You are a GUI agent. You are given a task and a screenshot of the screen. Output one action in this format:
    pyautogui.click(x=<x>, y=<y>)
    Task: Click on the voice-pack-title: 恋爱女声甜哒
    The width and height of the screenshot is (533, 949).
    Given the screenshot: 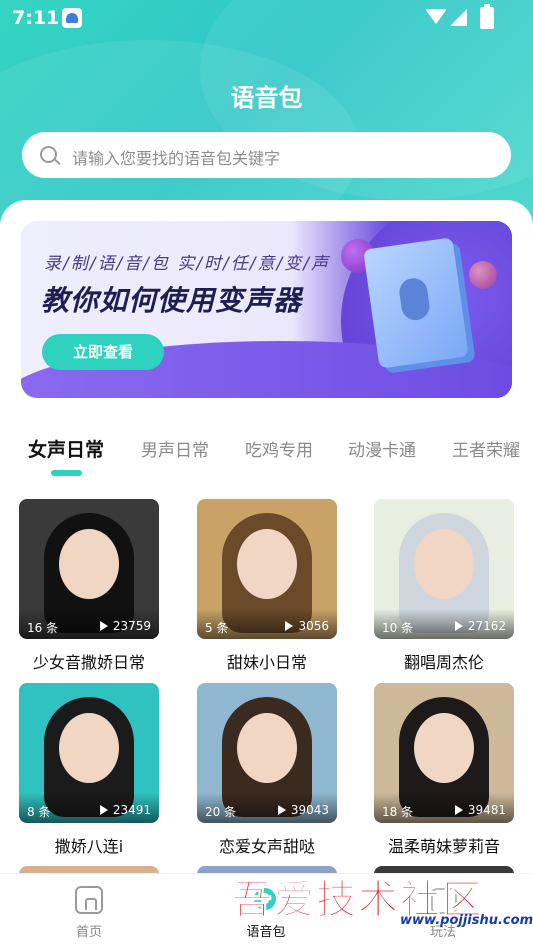 What is the action you would take?
    pyautogui.click(x=266, y=846)
    